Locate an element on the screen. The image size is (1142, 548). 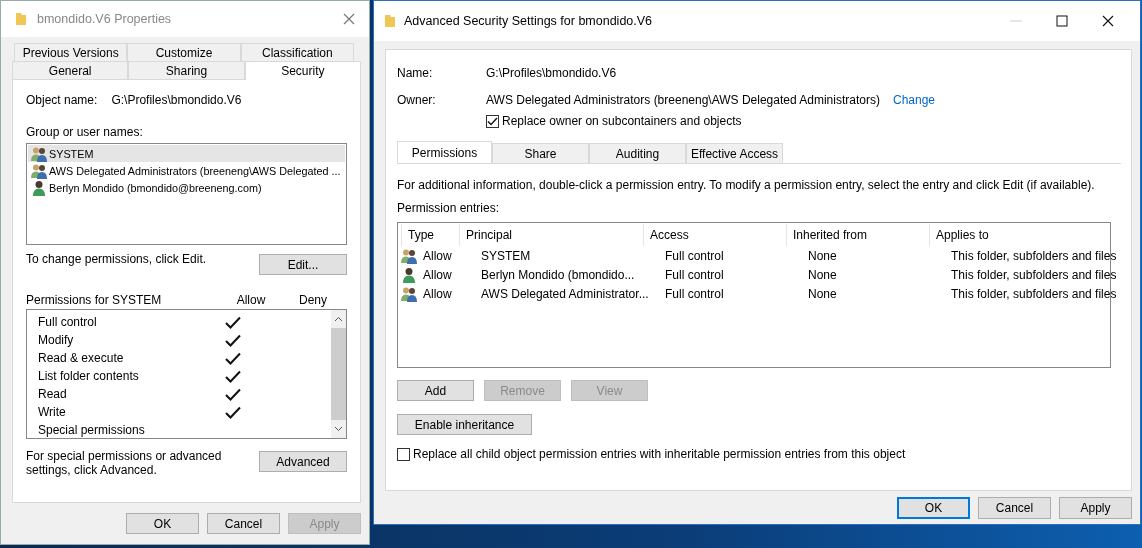
group-list-item: SYSTEM is located at coordinates (186, 153).